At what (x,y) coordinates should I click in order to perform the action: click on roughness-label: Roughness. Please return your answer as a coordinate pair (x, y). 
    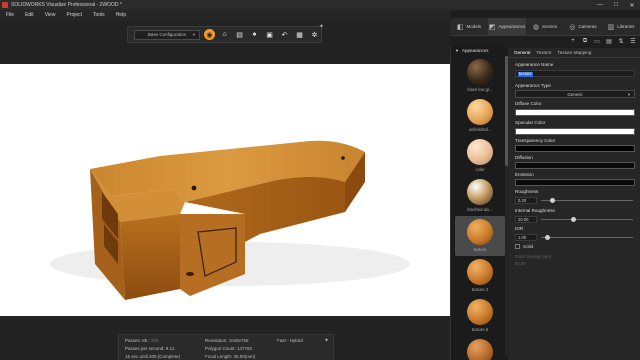
    Looking at the image, I should click on (527, 191).